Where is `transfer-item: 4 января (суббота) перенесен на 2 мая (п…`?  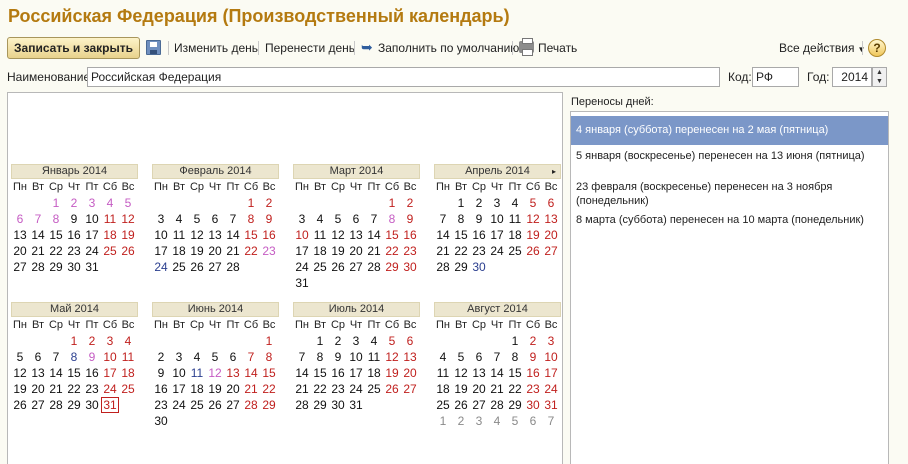
transfer-item: 4 января (суббота) перенесен на 2 мая (п… is located at coordinates (729, 130).